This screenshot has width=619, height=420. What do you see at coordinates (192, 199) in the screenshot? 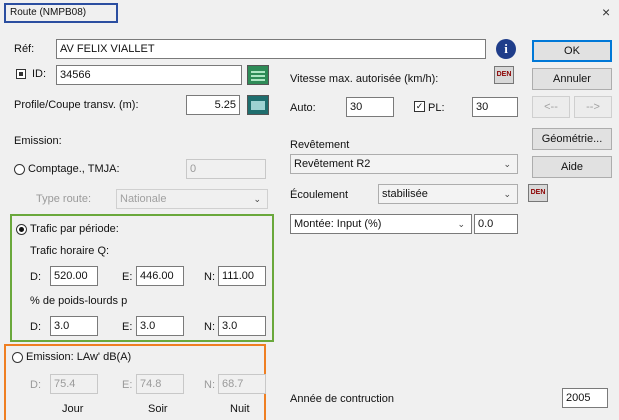
I see `type-route-select: Nationale ⌄` at bounding box center [192, 199].